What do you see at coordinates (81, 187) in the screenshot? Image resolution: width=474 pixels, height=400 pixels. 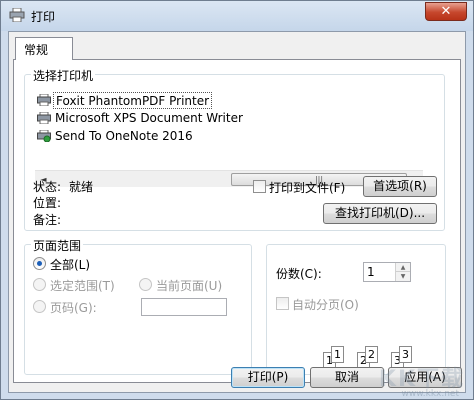 I see `status-value: 就绪` at bounding box center [81, 187].